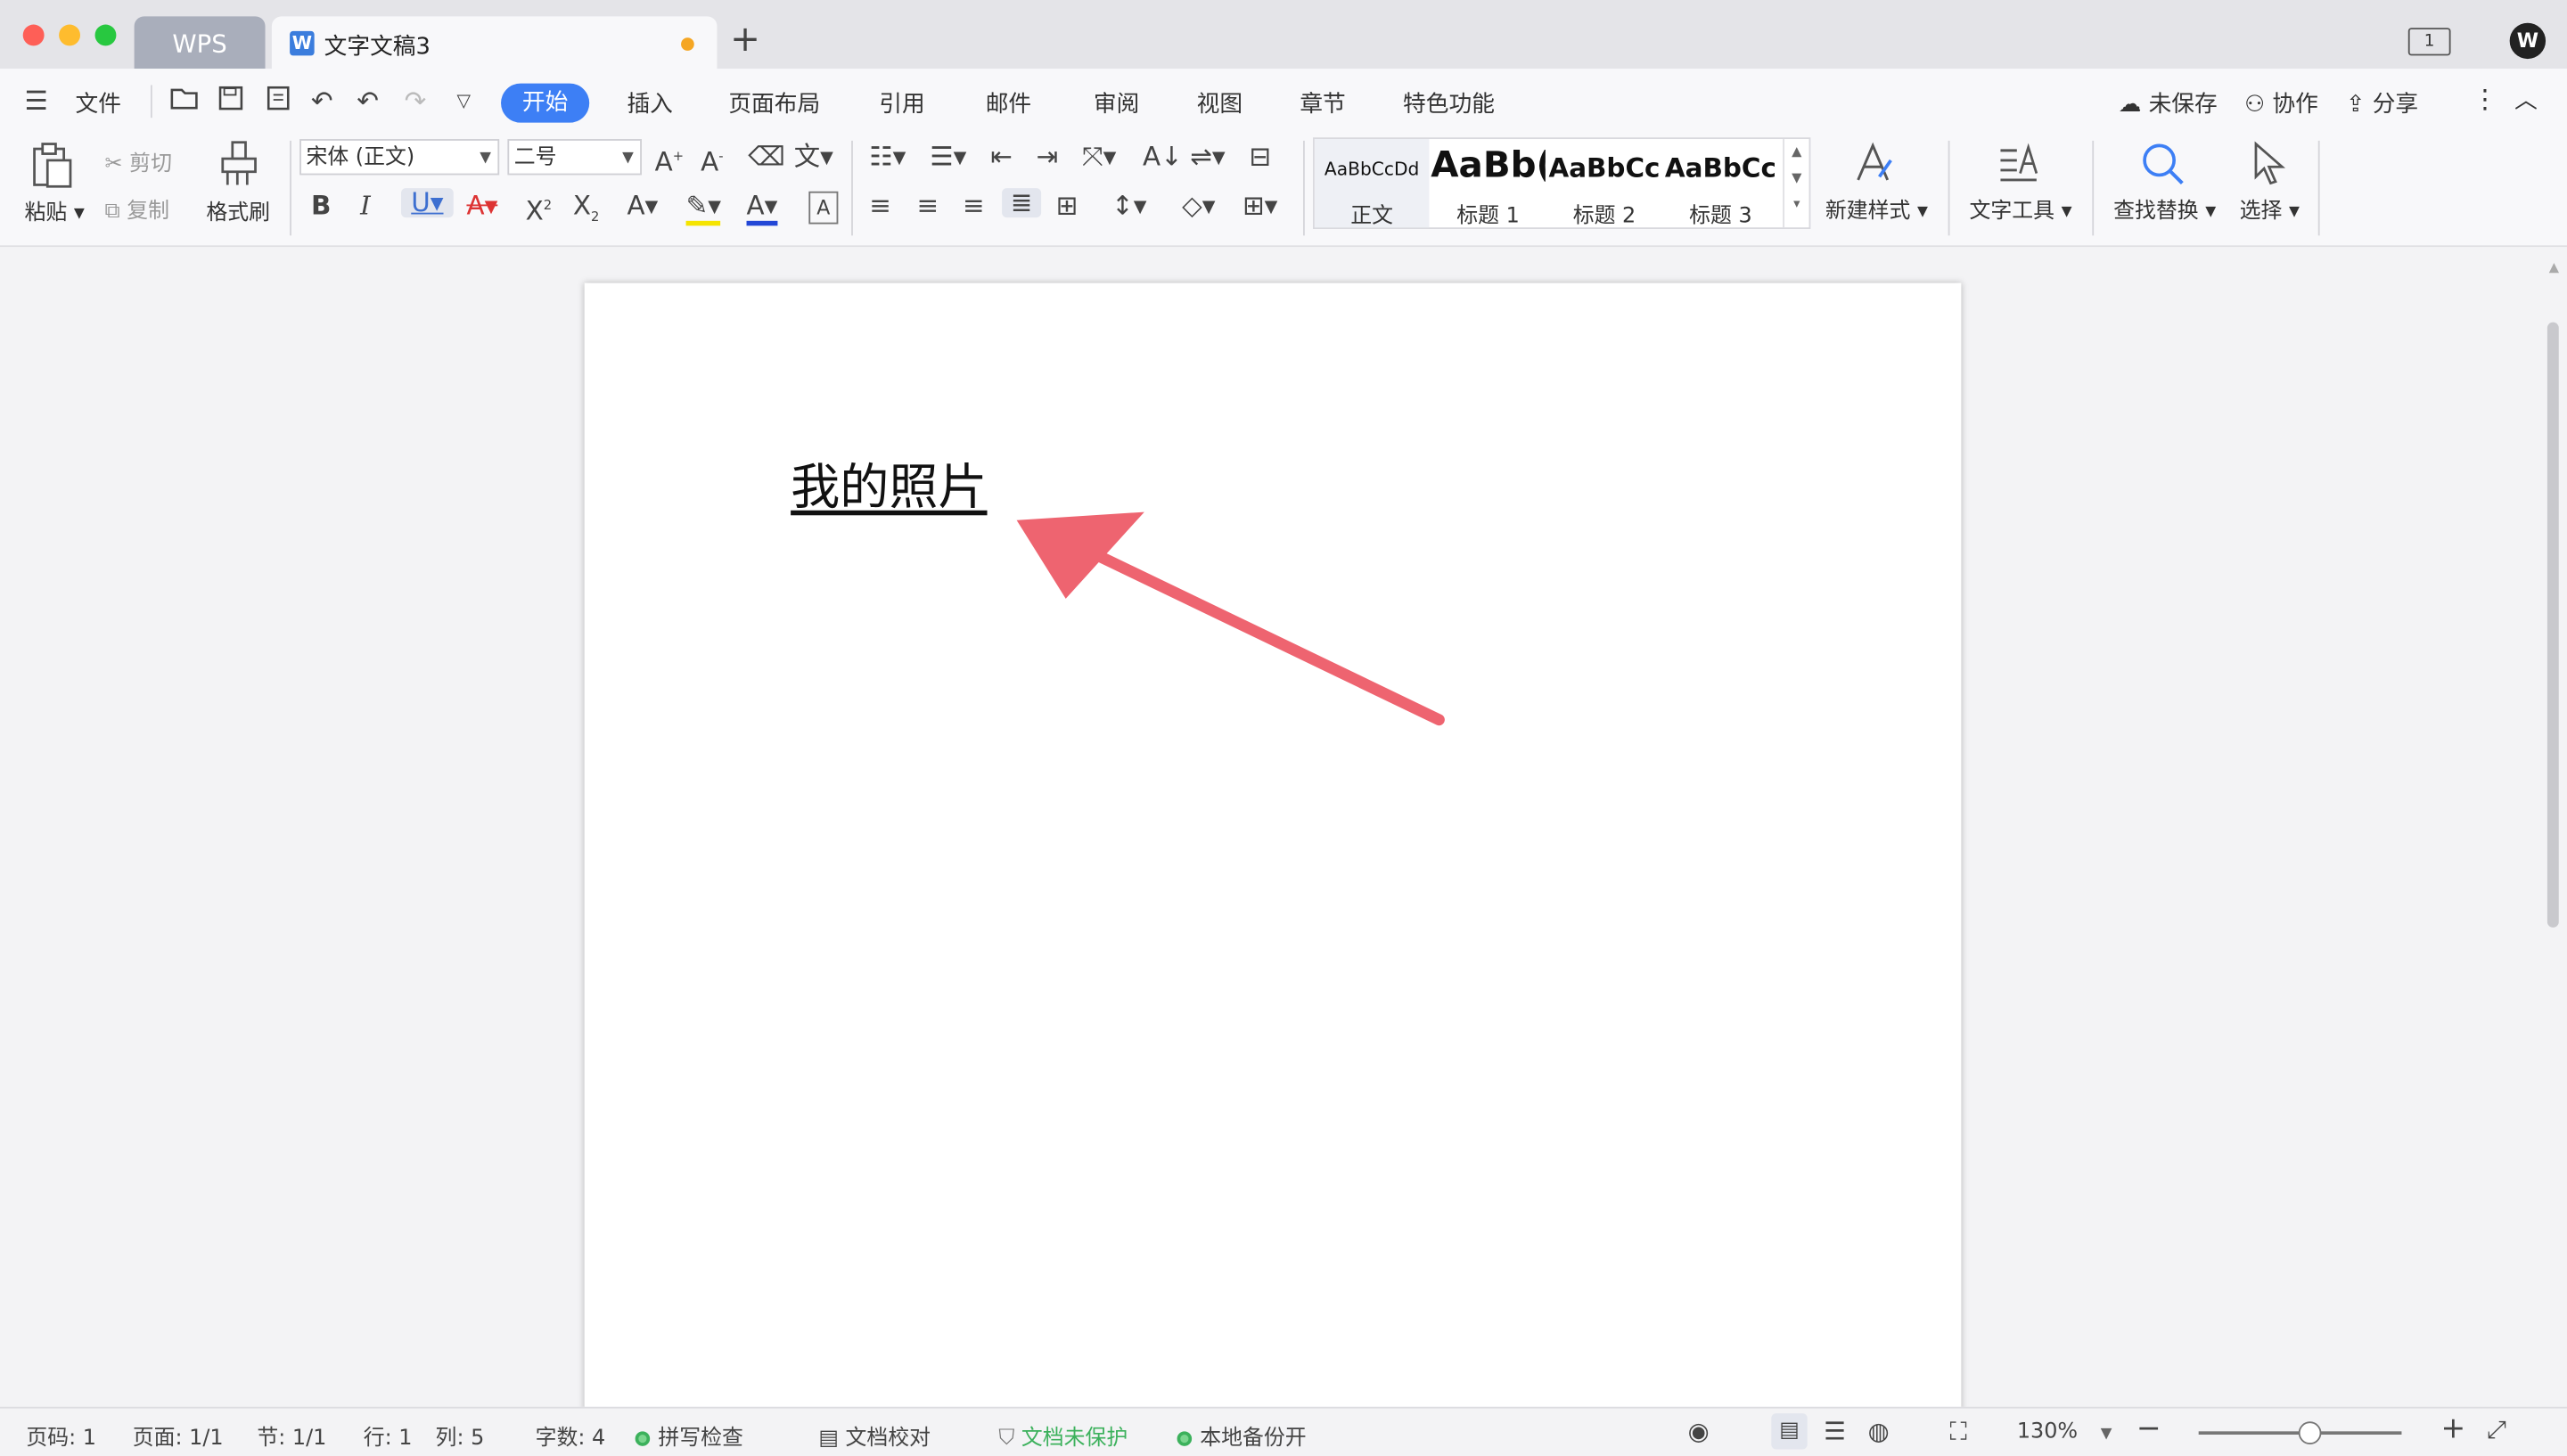  I want to click on align-center-icon: ≡, so click(928, 206).